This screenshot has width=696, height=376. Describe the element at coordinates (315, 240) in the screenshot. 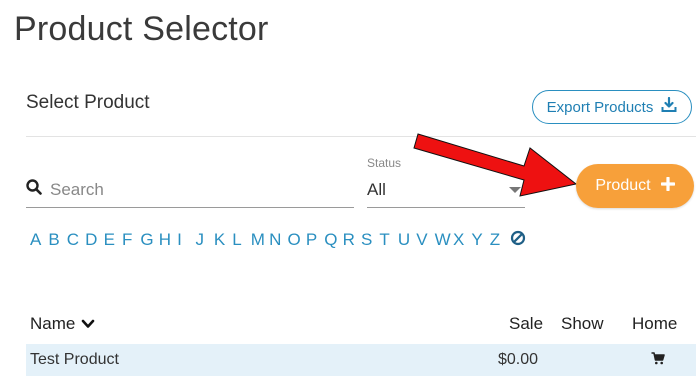

I see `alpha-letter-p: P` at that location.